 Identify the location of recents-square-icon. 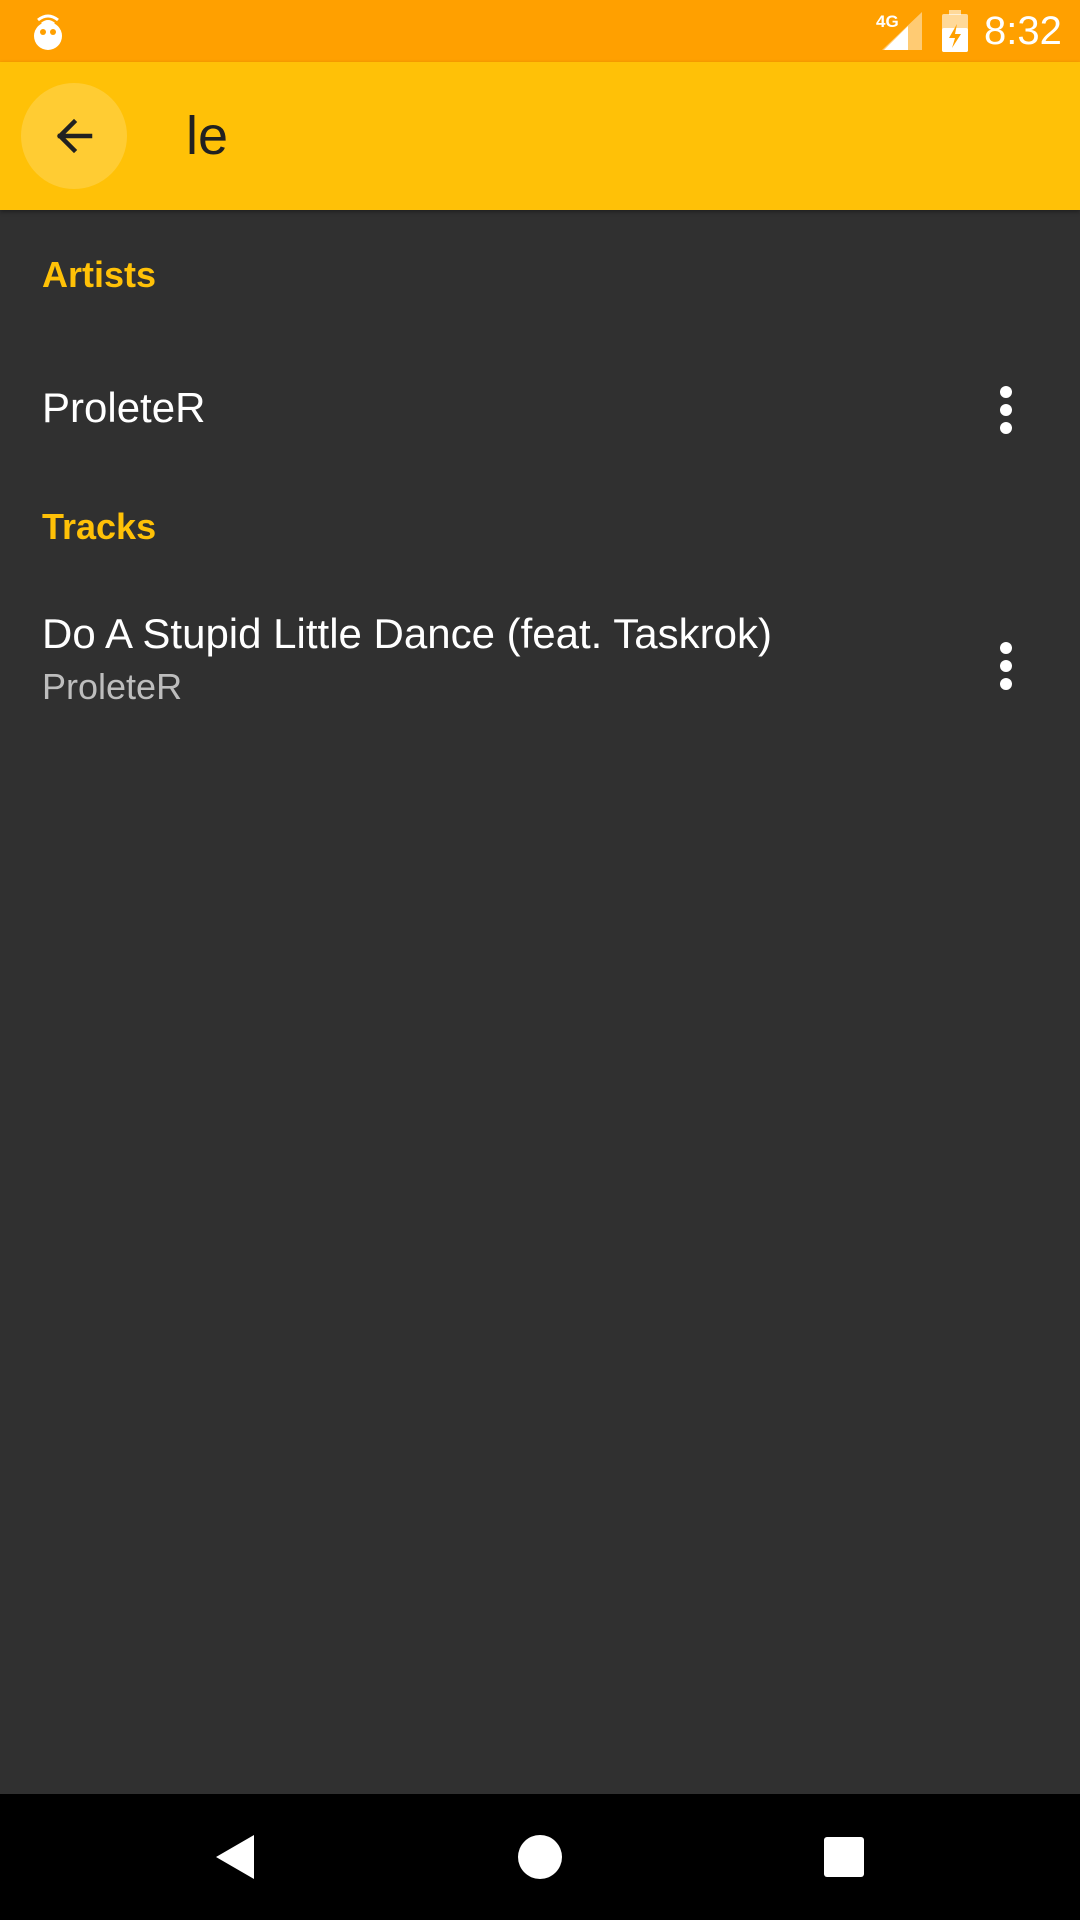
(844, 1857).